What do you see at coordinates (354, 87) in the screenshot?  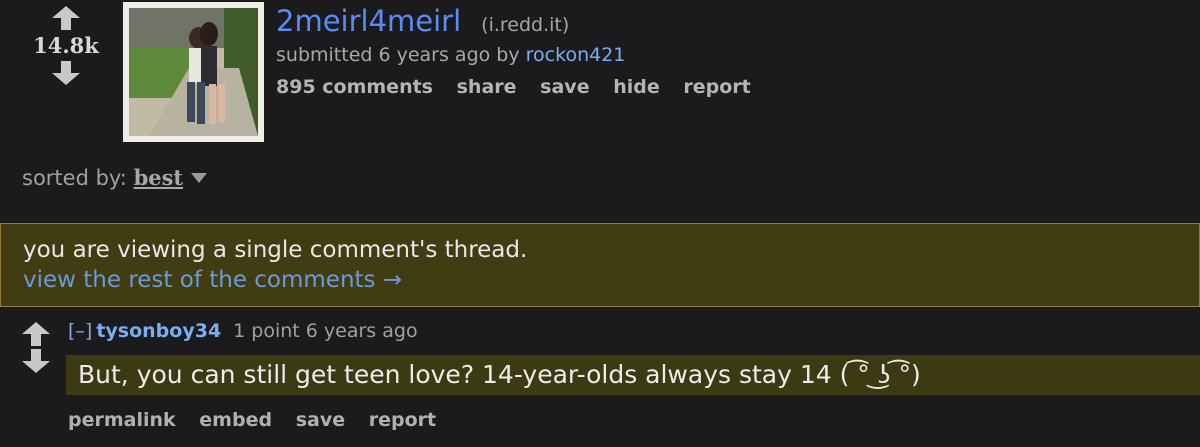 I see `comments-link: 895 comments` at bounding box center [354, 87].